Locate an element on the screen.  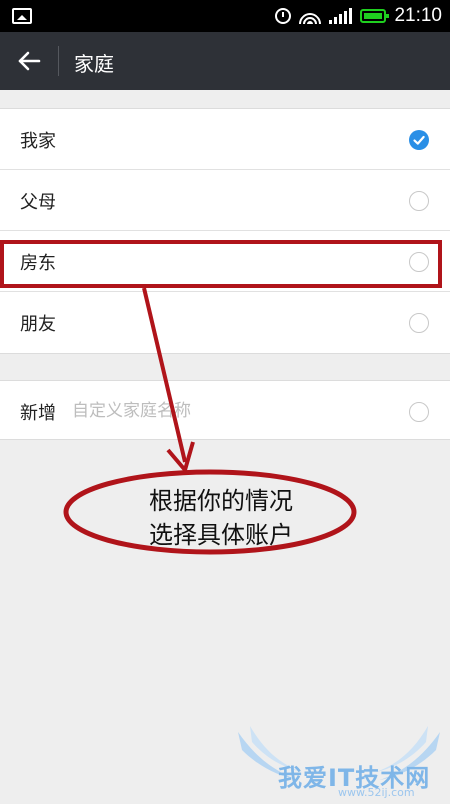
signal-icon is located at coordinates (341, 16).